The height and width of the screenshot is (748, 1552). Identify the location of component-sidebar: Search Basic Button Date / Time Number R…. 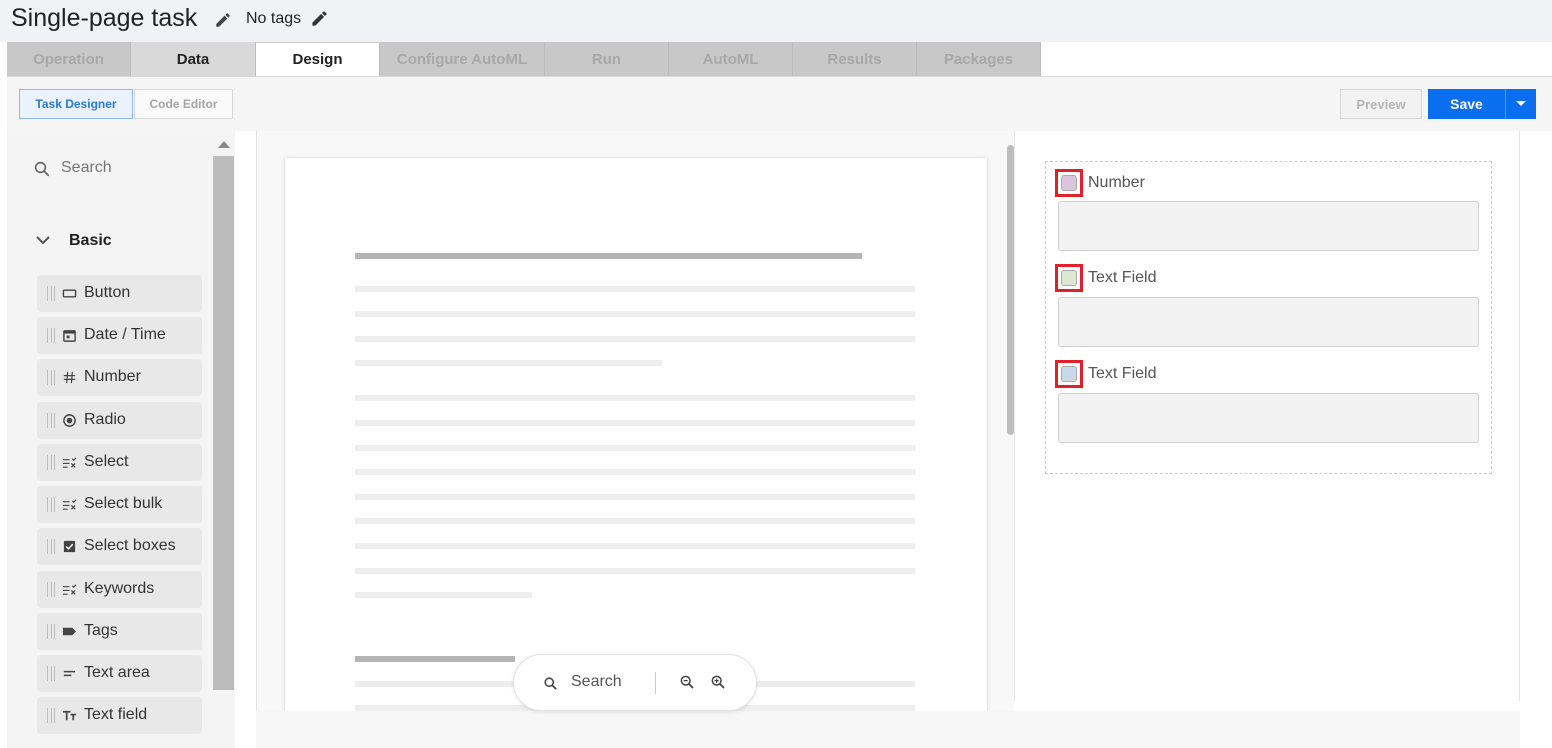
(110, 439).